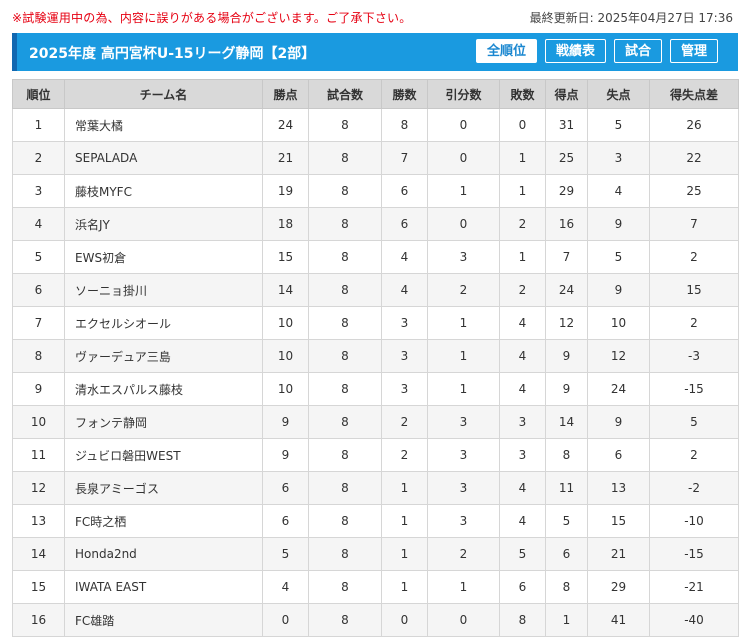 The image size is (745, 637). I want to click on cell-goal-diff: 15, so click(694, 290).